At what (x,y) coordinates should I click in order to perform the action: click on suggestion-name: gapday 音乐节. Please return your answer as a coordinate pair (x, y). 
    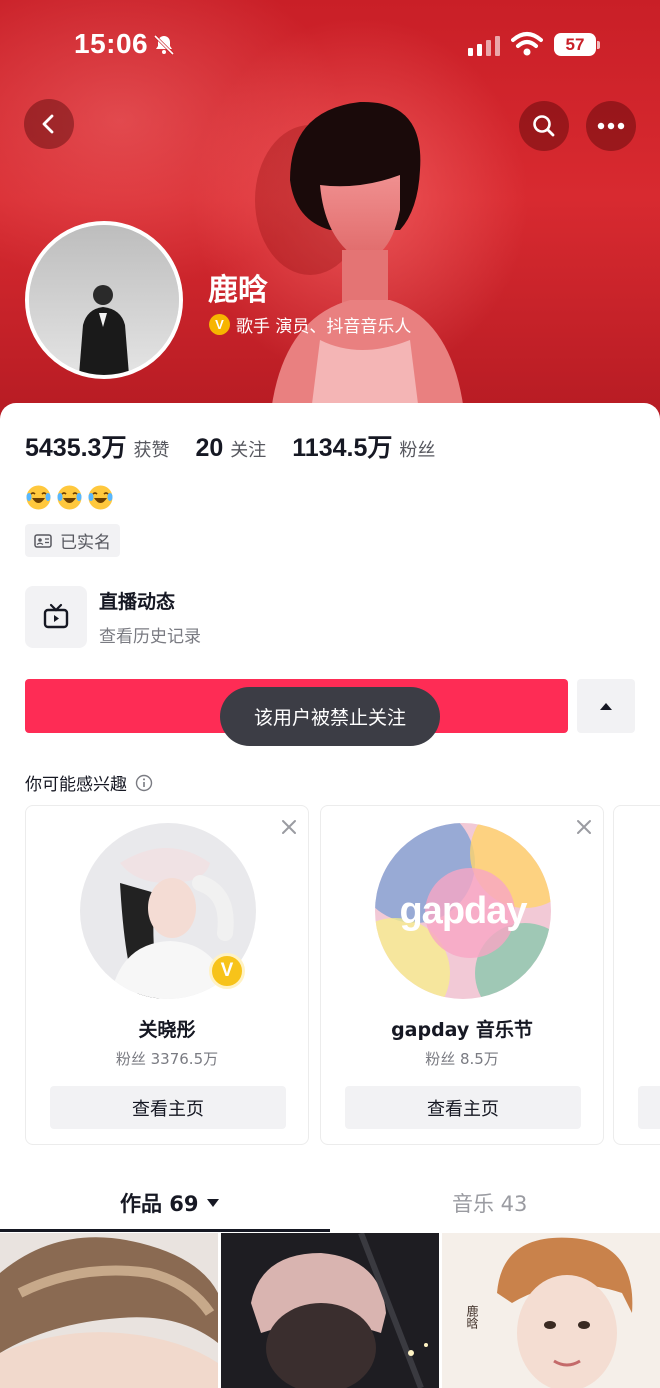
    Looking at the image, I should click on (462, 1028).